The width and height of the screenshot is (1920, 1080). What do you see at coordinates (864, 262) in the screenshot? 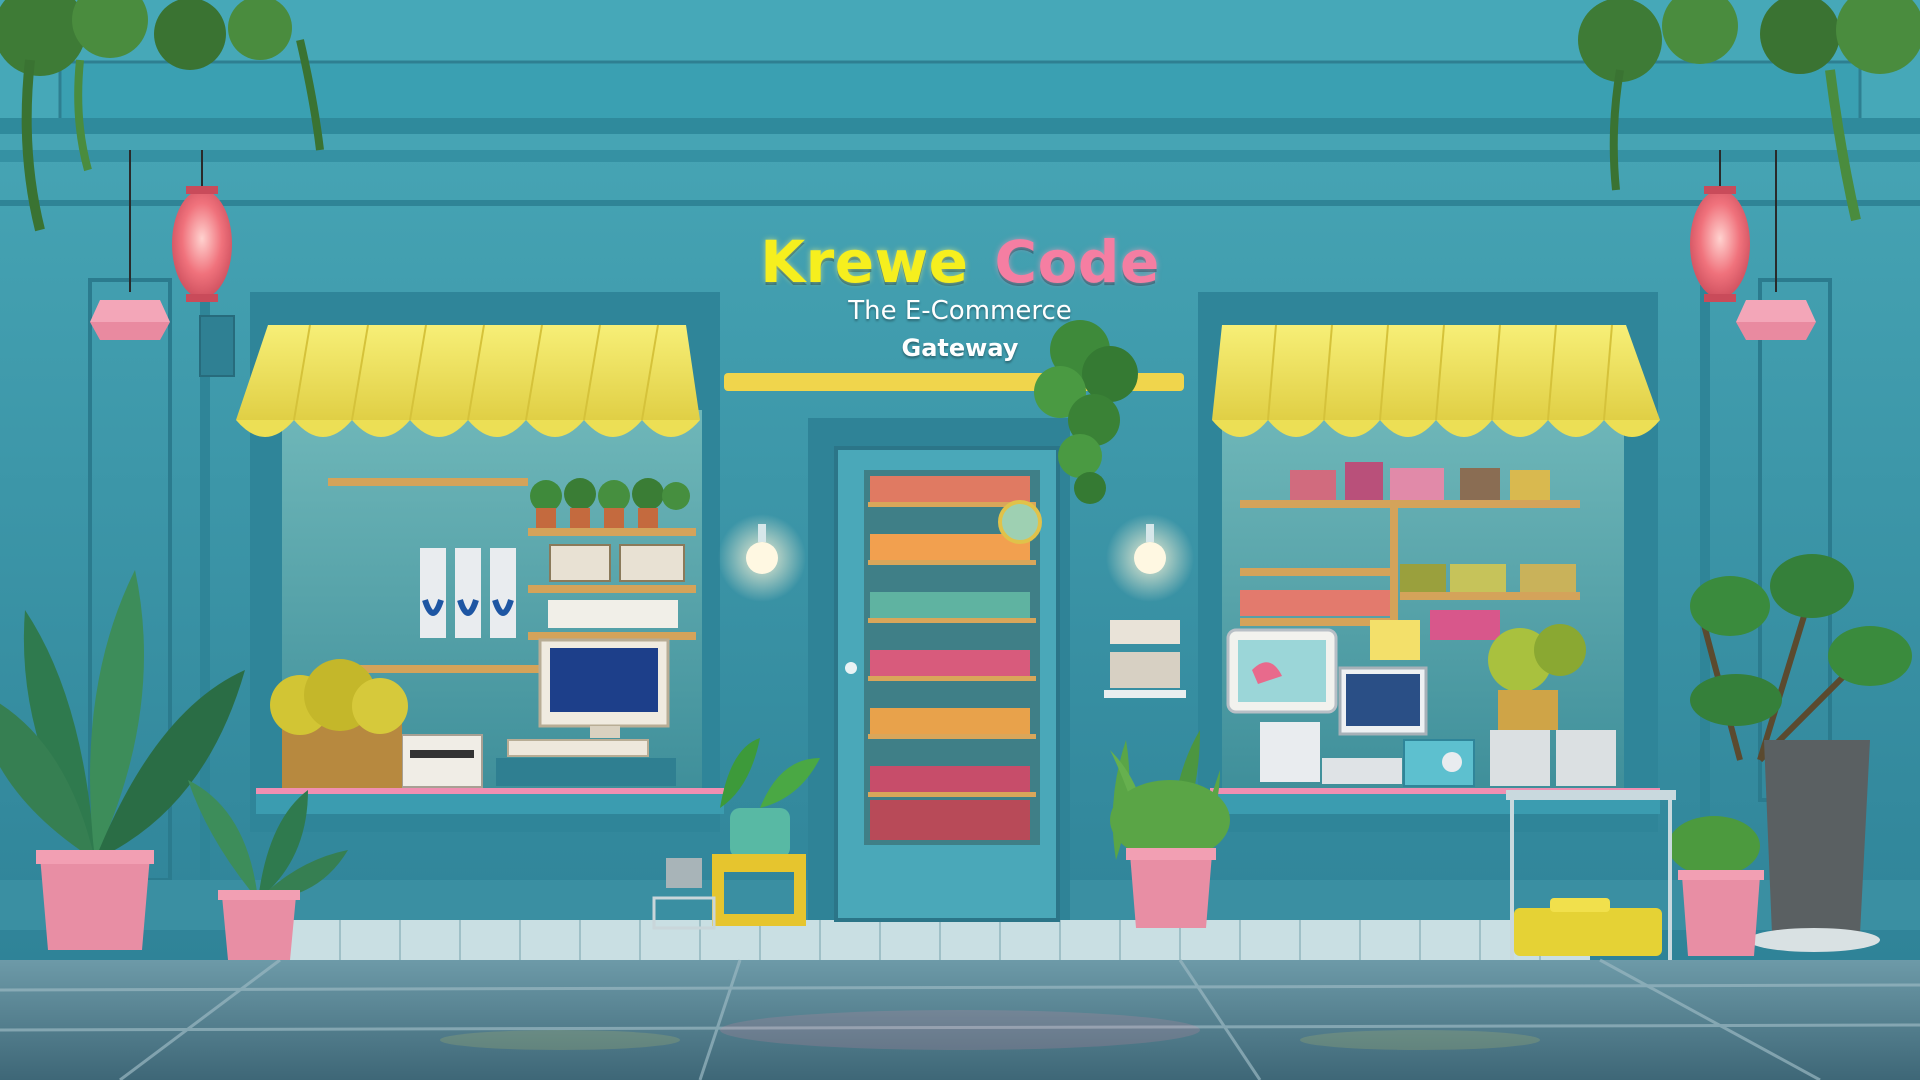
I see `brand-word-krewe: Krewe` at bounding box center [864, 262].